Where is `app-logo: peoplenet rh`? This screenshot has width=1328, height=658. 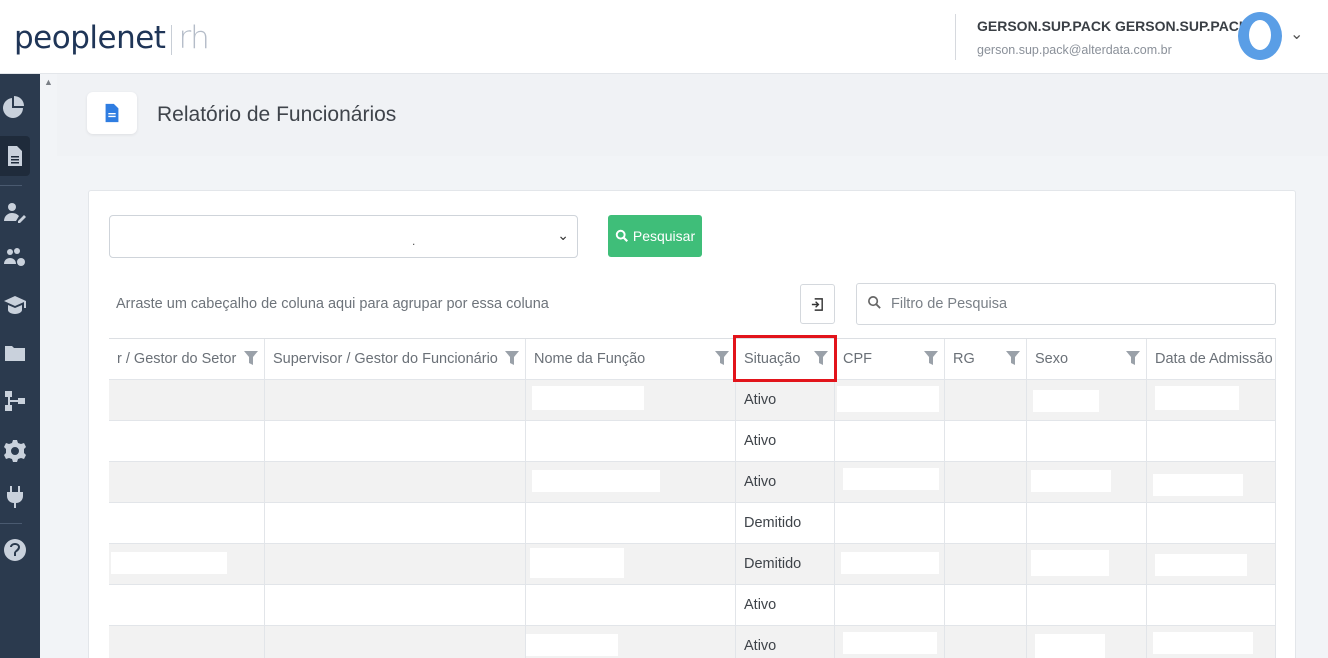 app-logo: peoplenet rh is located at coordinates (112, 38).